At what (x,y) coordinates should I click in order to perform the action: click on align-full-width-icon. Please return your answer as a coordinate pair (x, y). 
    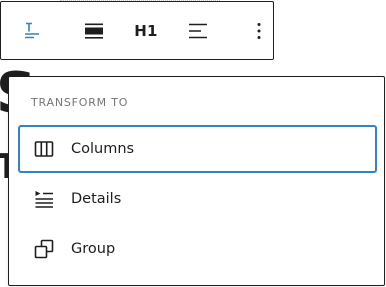
    Looking at the image, I should click on (94, 31).